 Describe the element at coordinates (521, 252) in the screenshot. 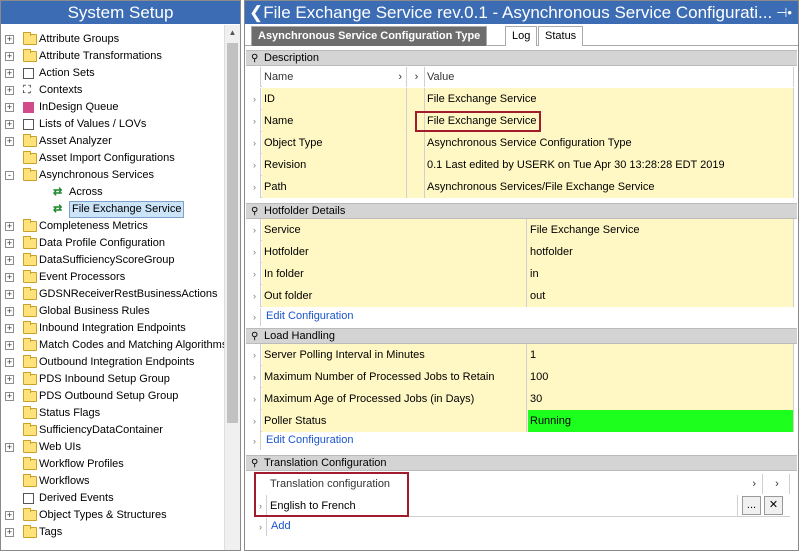

I see `property-row: › Hotfolder hotfolder` at that location.